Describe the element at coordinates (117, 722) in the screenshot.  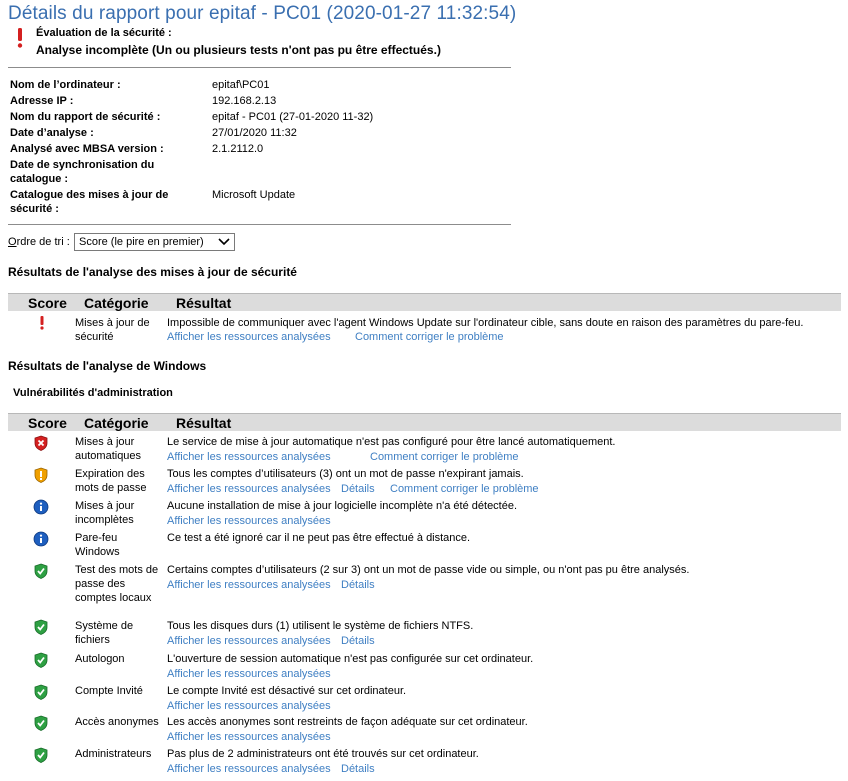
I see `row-category: Accès anonymes` at that location.